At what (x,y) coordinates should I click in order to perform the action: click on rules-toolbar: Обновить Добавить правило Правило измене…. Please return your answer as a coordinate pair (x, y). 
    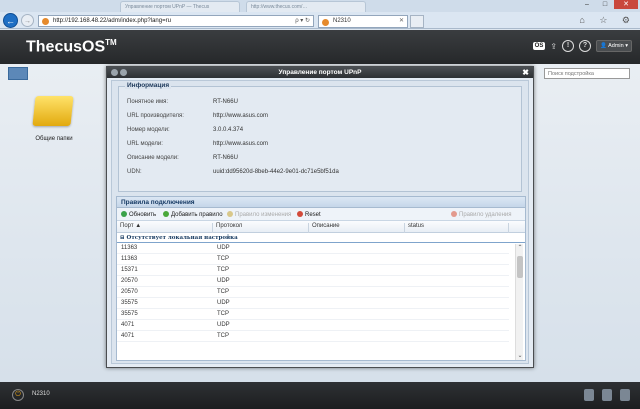
    Looking at the image, I should click on (321, 214).